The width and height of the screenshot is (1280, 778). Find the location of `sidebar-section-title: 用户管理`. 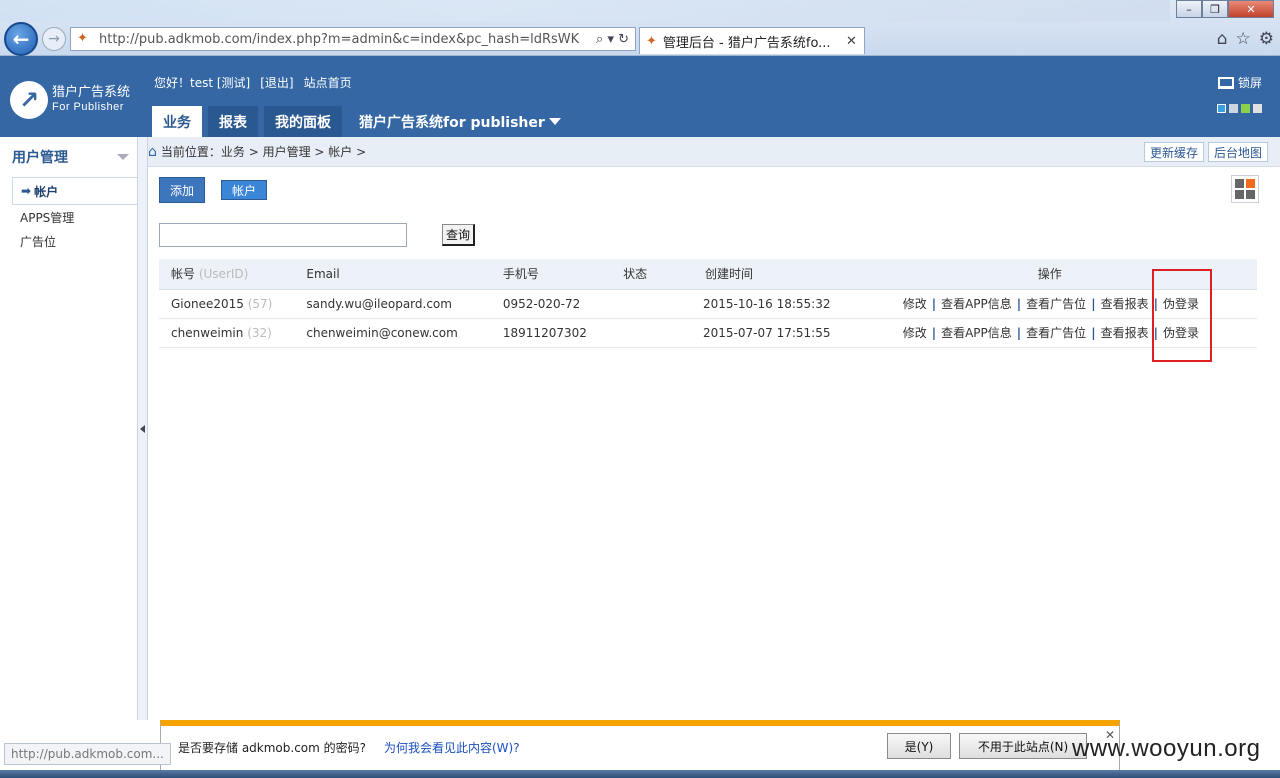

sidebar-section-title: 用户管理 is located at coordinates (68, 157).